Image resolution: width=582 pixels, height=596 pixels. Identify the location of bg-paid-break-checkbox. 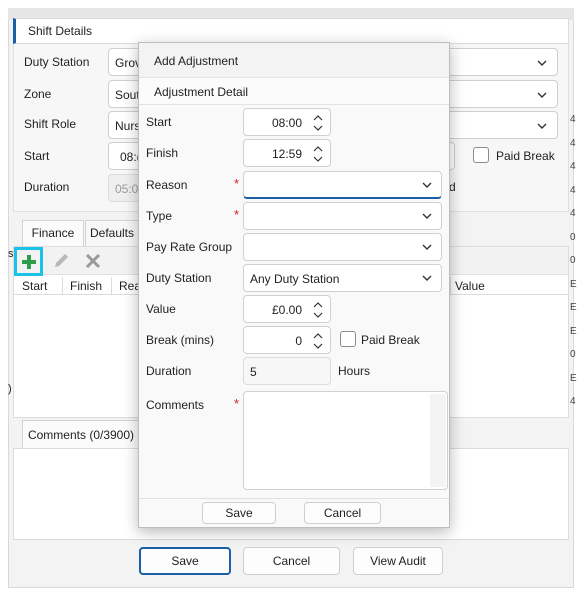
(481, 155).